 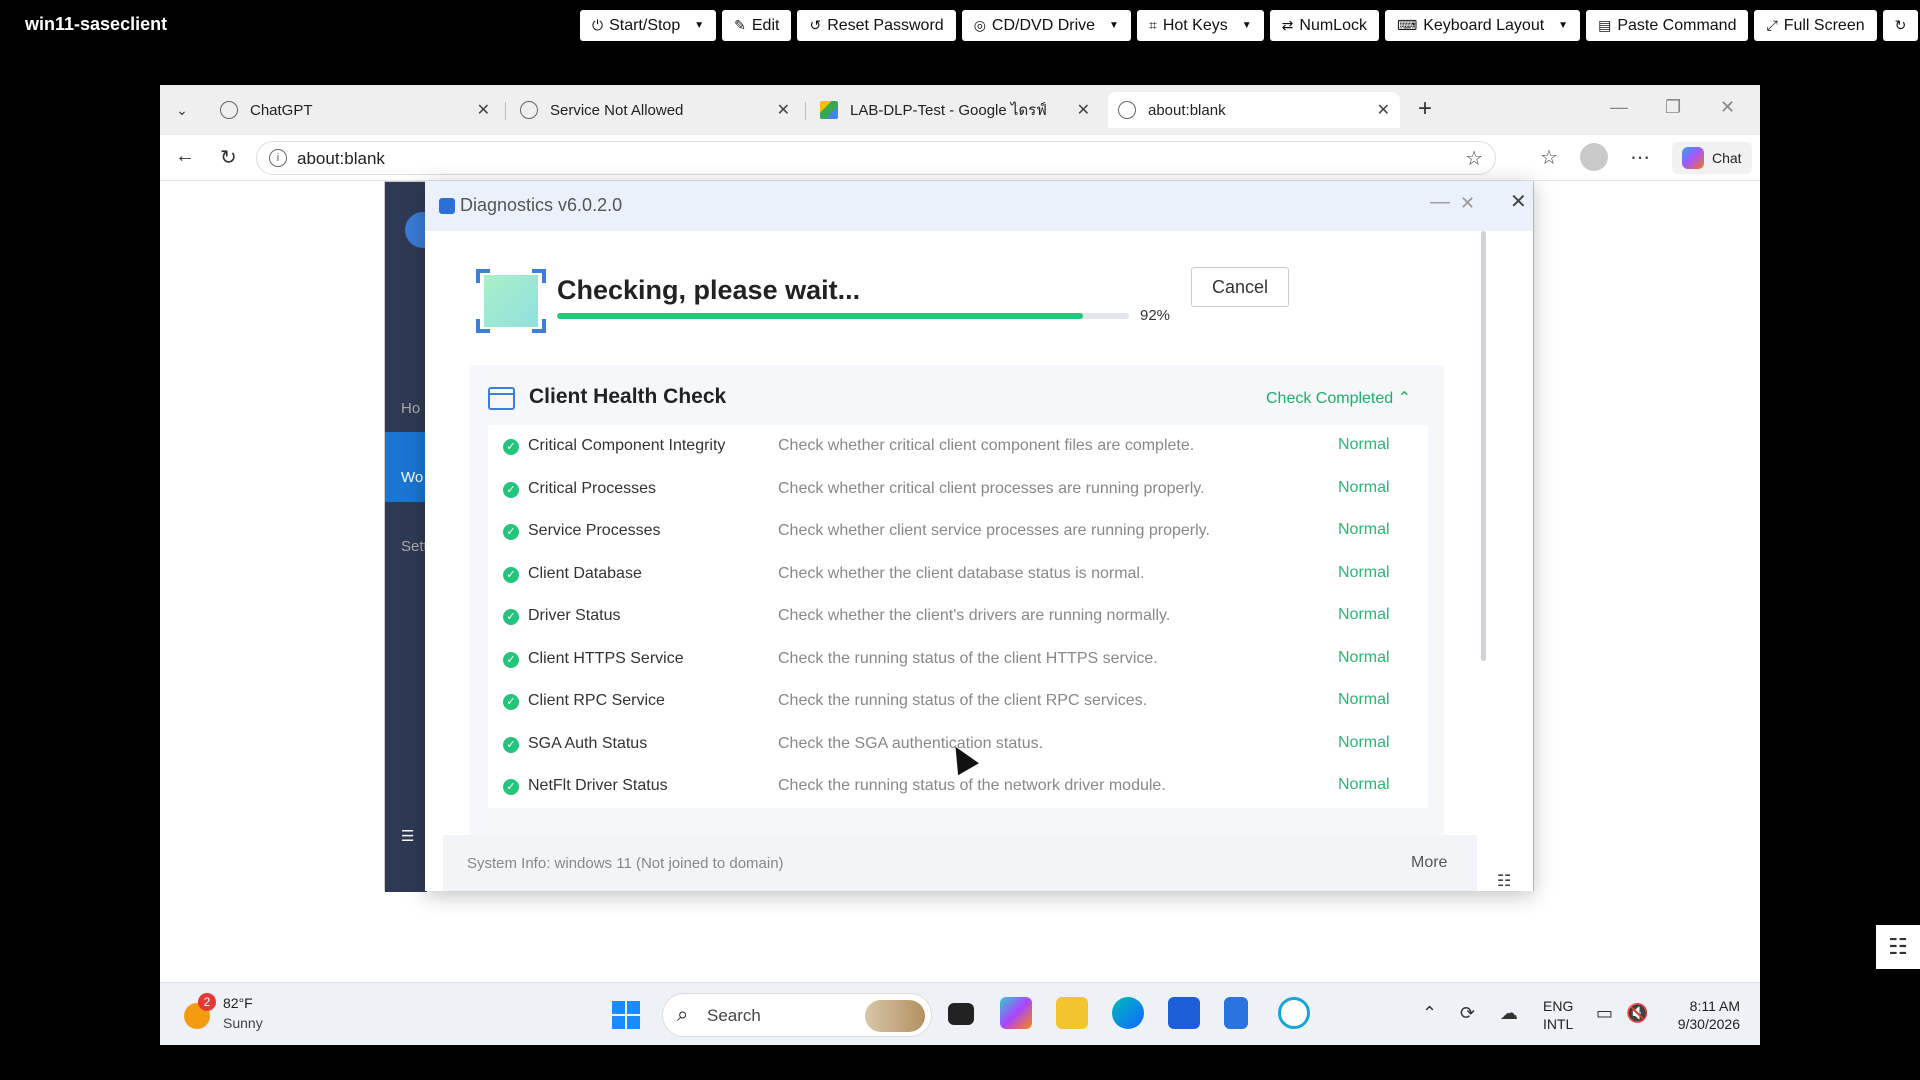 What do you see at coordinates (1637, 1013) in the screenshot?
I see `volume-muted-icon: 🔇` at bounding box center [1637, 1013].